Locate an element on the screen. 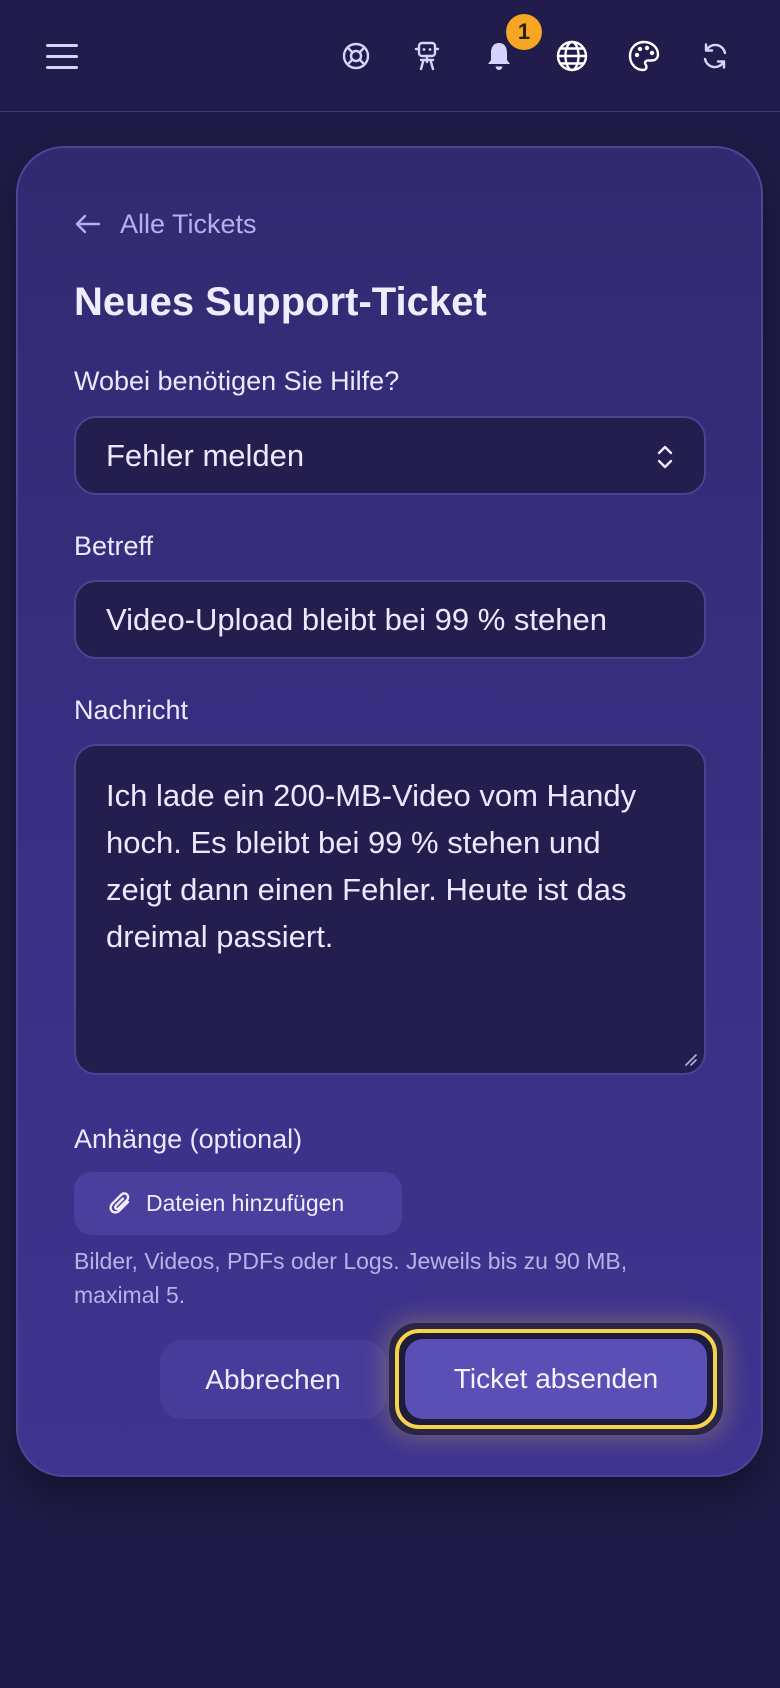  refresh-icon is located at coordinates (715, 56).